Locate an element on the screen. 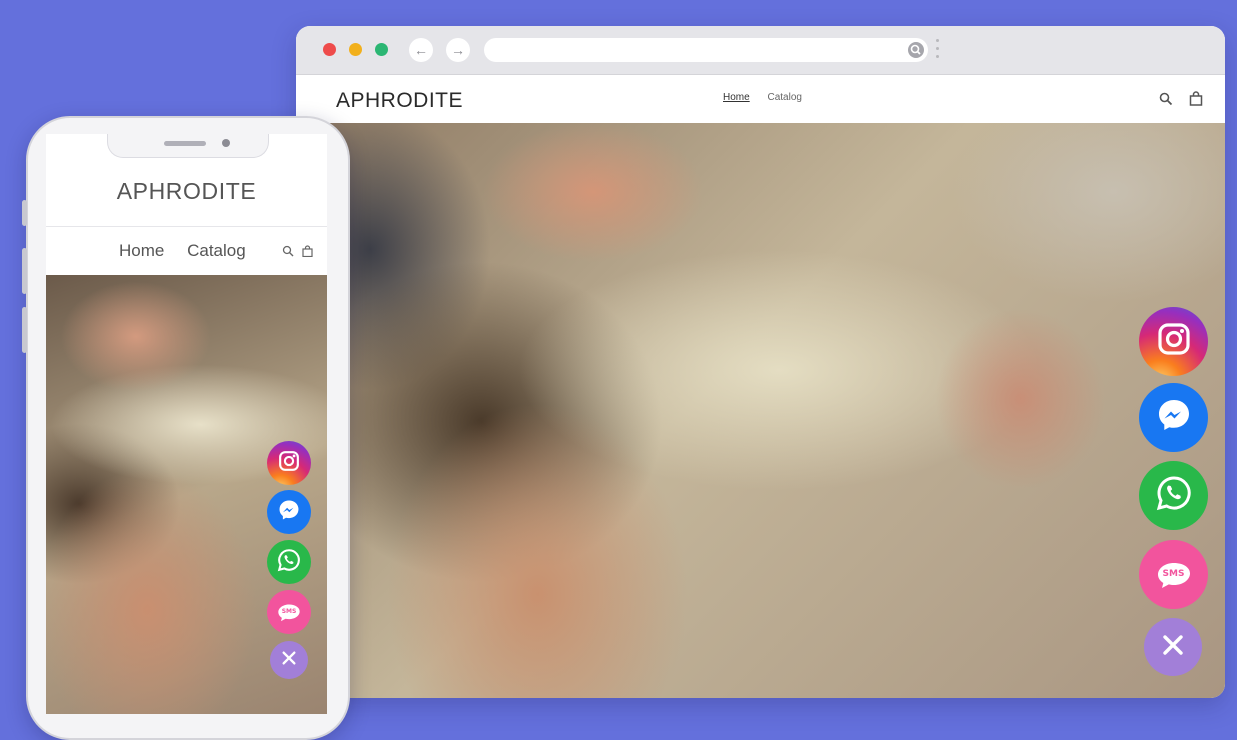 The image size is (1237, 740). speaker-grille is located at coordinates (185, 143).